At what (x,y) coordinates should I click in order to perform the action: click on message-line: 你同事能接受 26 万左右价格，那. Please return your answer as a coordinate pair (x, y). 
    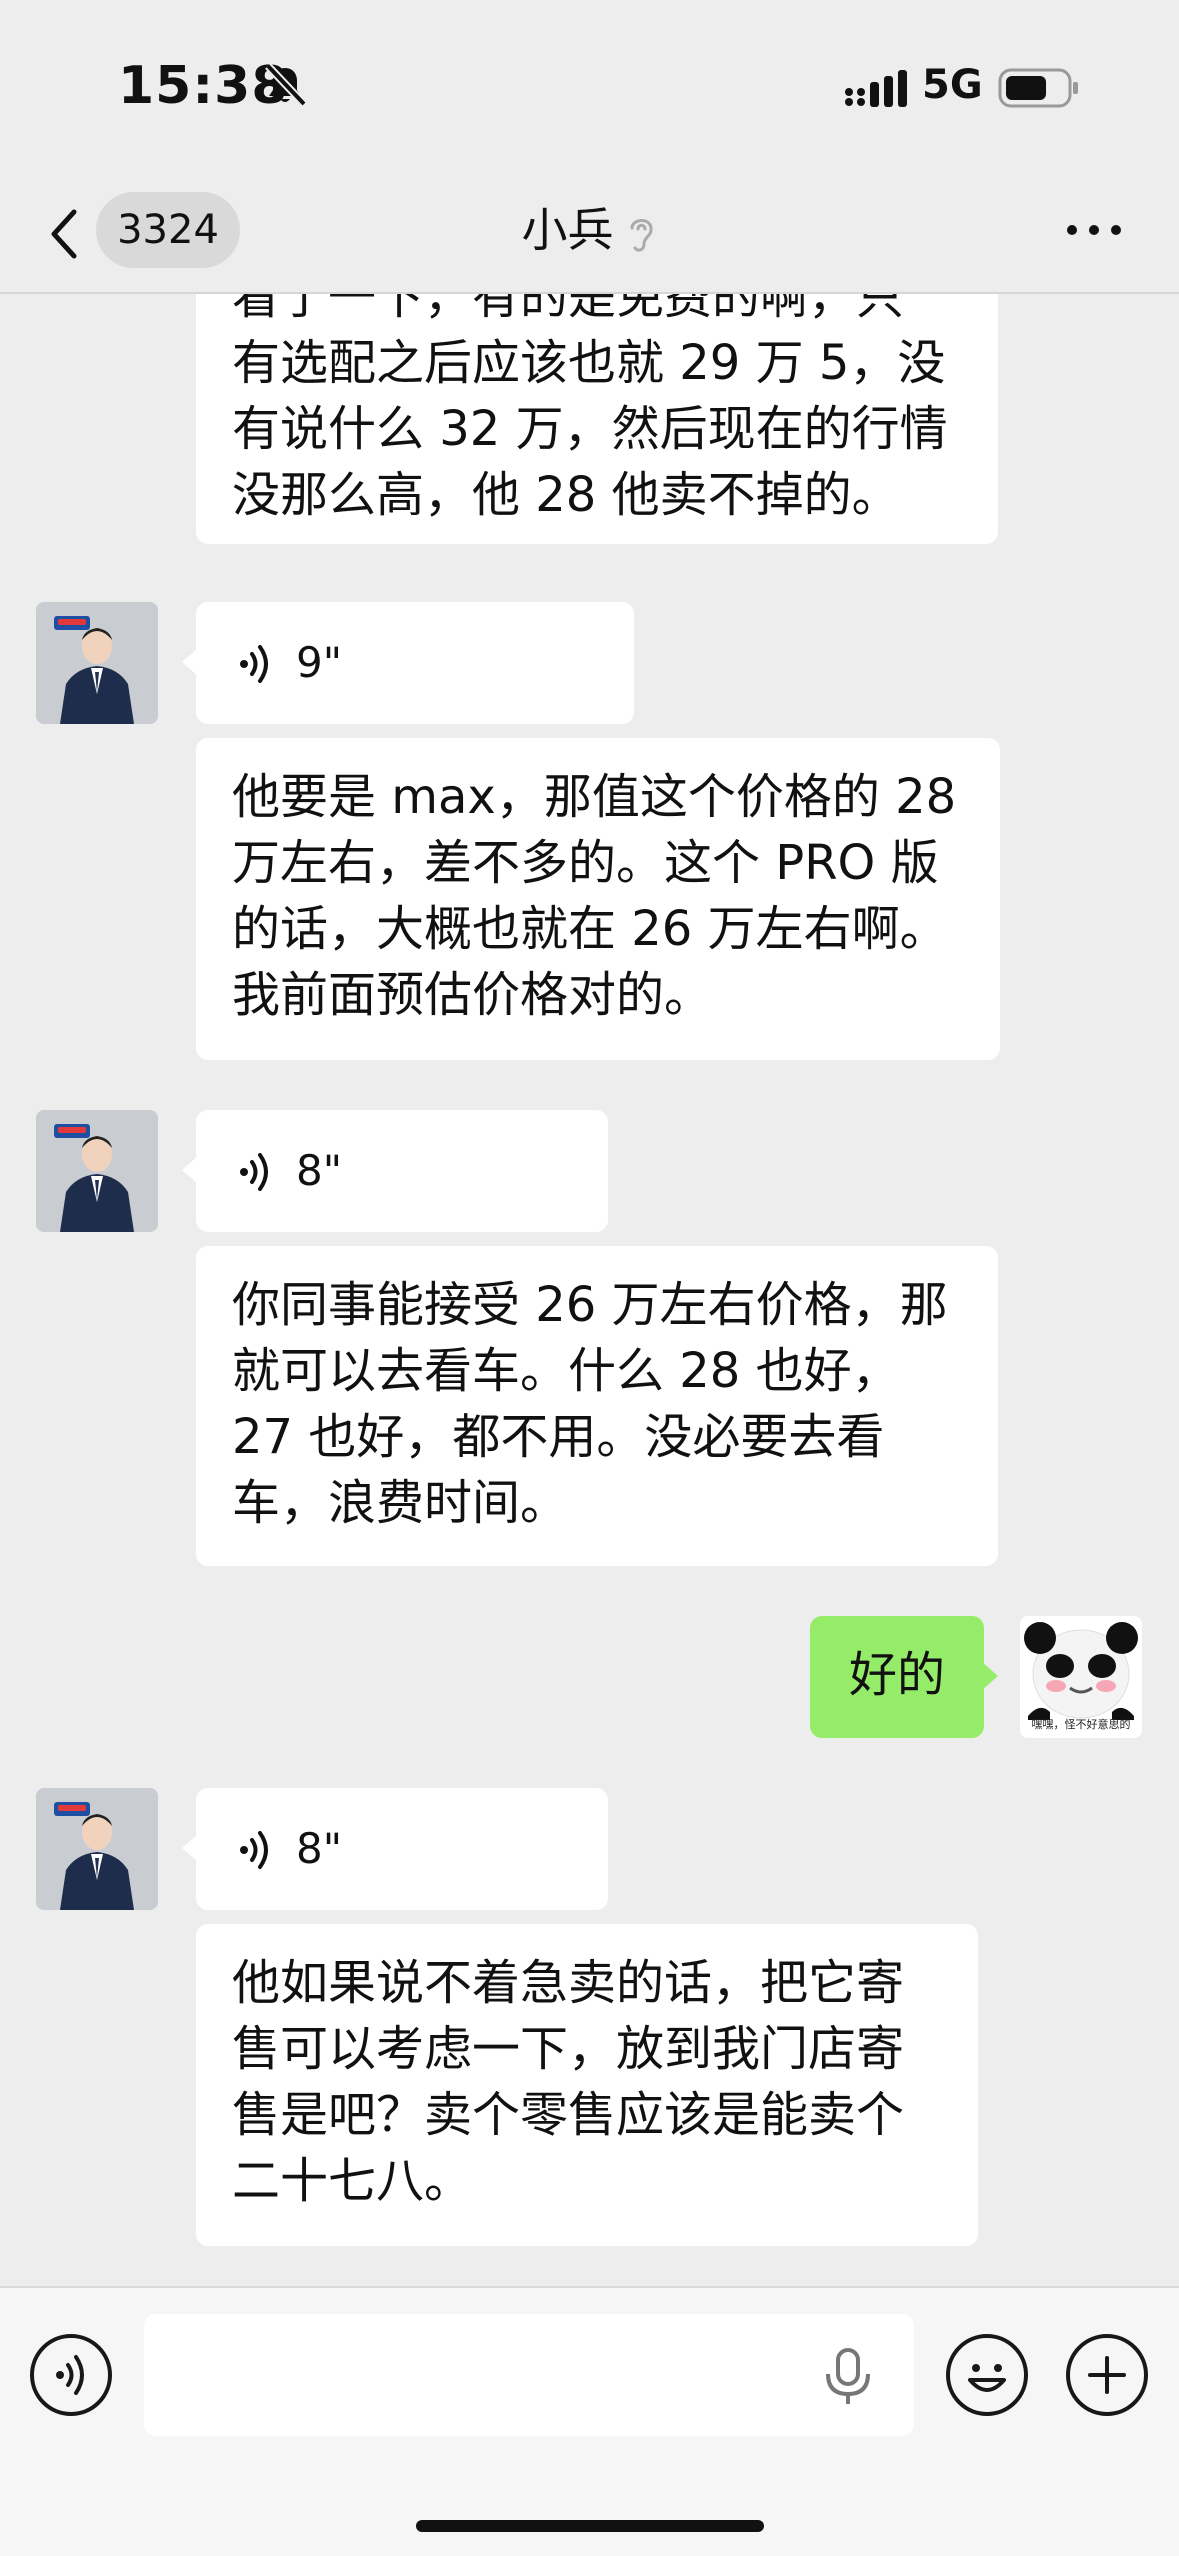
    Looking at the image, I should click on (590, 1305).